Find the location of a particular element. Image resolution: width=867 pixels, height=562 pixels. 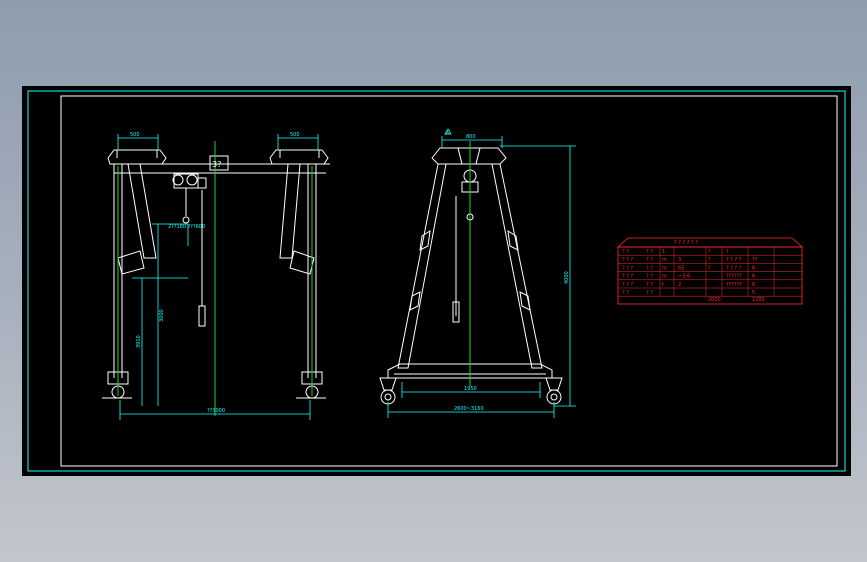

side-dim-base-inner: 1950 is located at coordinates (470, 389).